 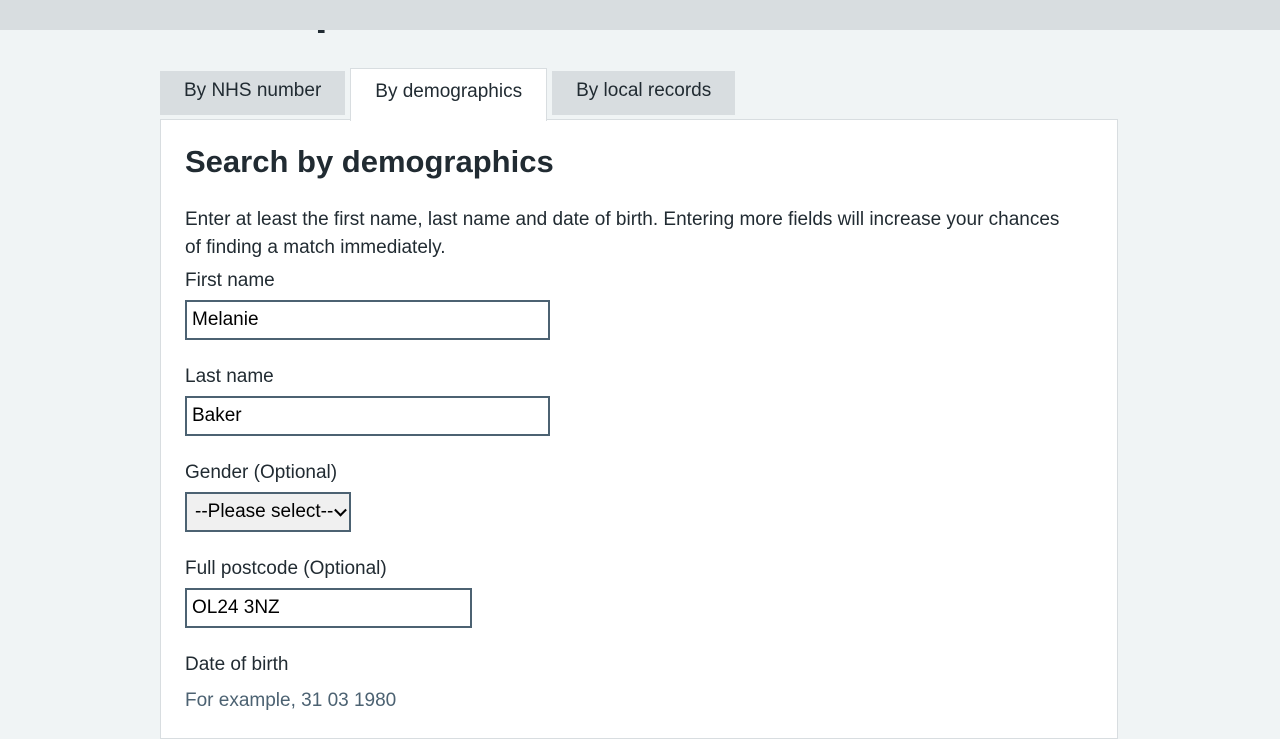 What do you see at coordinates (340, 510) in the screenshot?
I see `chevron-down-icon` at bounding box center [340, 510].